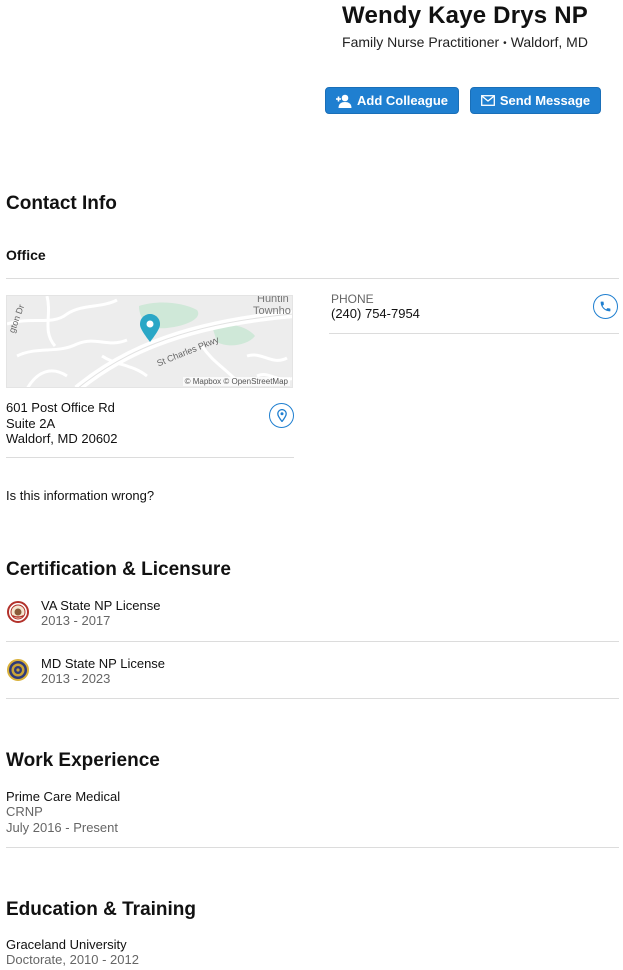 The image size is (623, 970). I want to click on job-role: CRNP, so click(24, 811).